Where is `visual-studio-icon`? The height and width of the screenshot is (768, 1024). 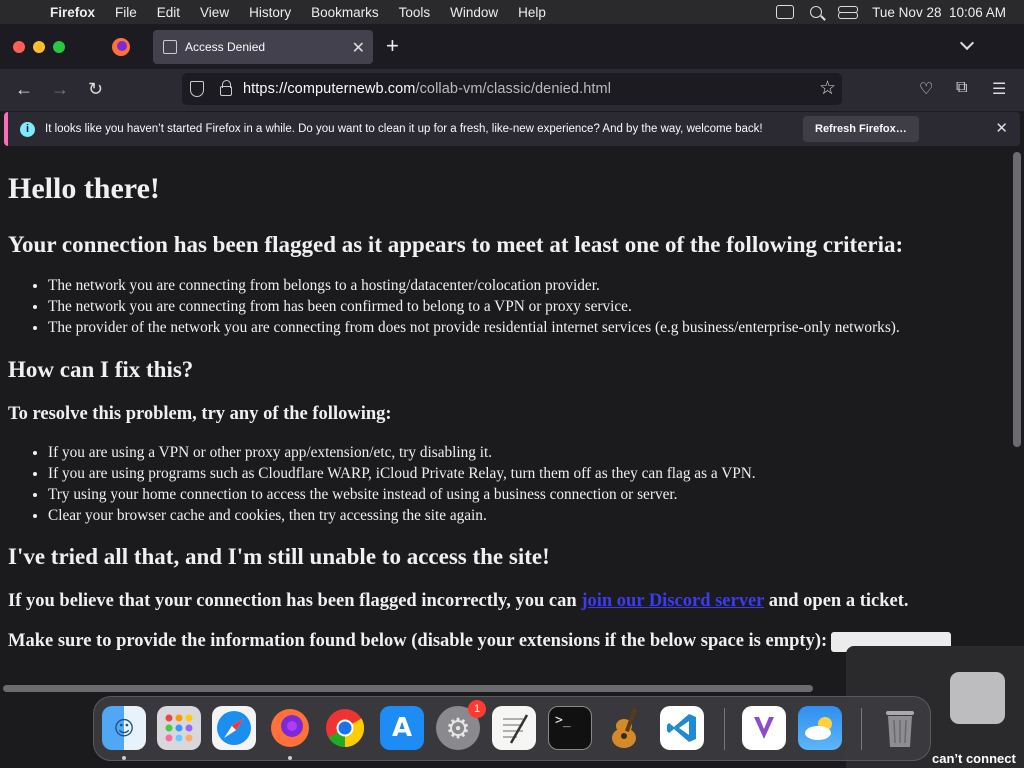
visual-studio-icon is located at coordinates (764, 728).